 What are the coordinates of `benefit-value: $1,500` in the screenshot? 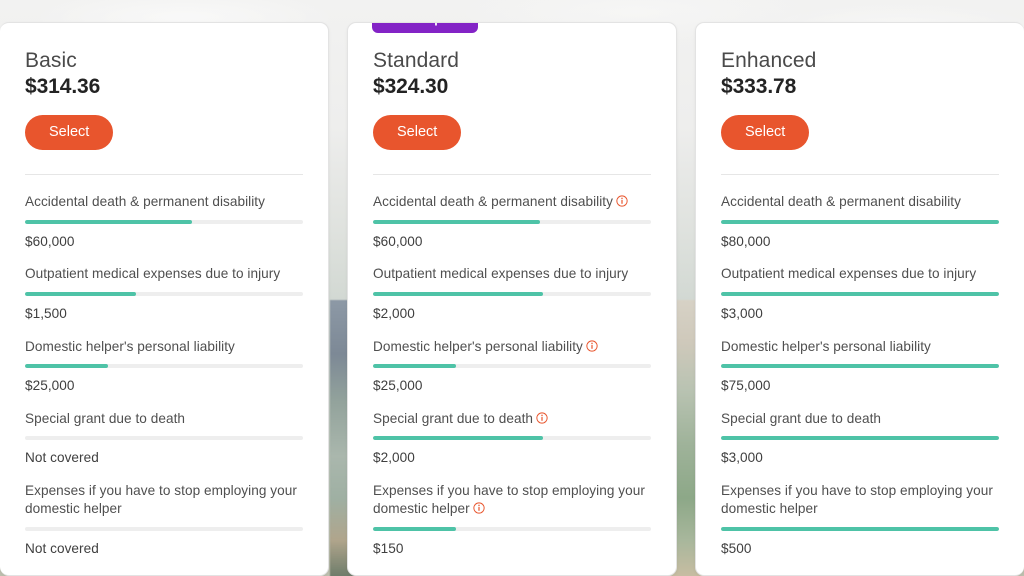 It's located at (46, 313).